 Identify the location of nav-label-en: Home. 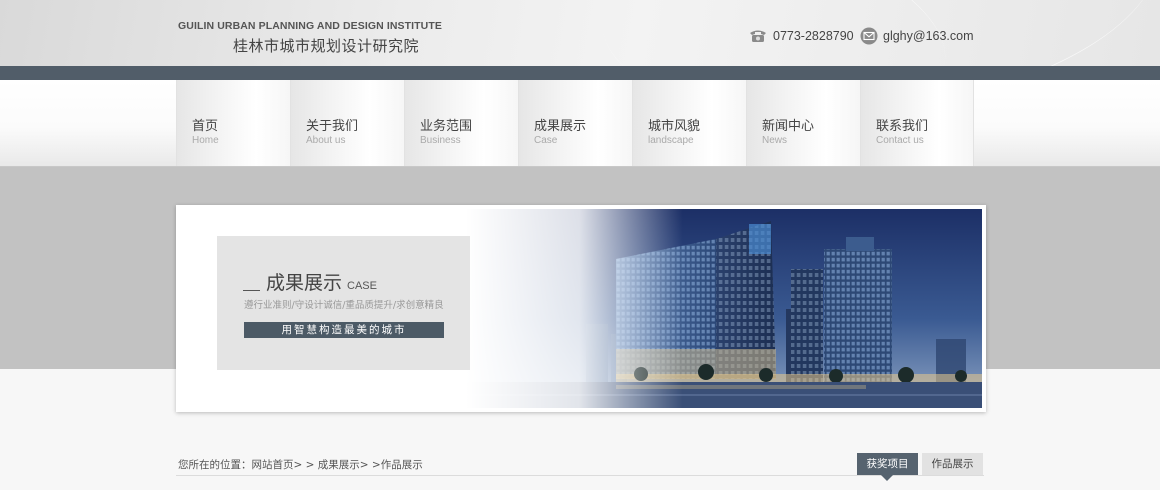
(205, 140).